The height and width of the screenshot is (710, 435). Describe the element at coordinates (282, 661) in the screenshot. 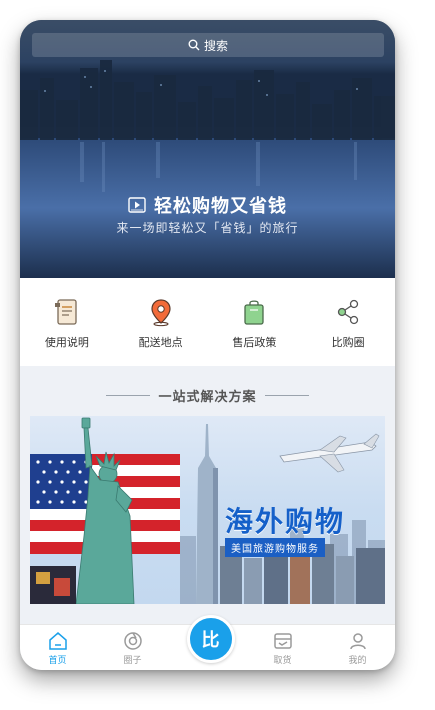

I see `tab-label: 取货` at that location.